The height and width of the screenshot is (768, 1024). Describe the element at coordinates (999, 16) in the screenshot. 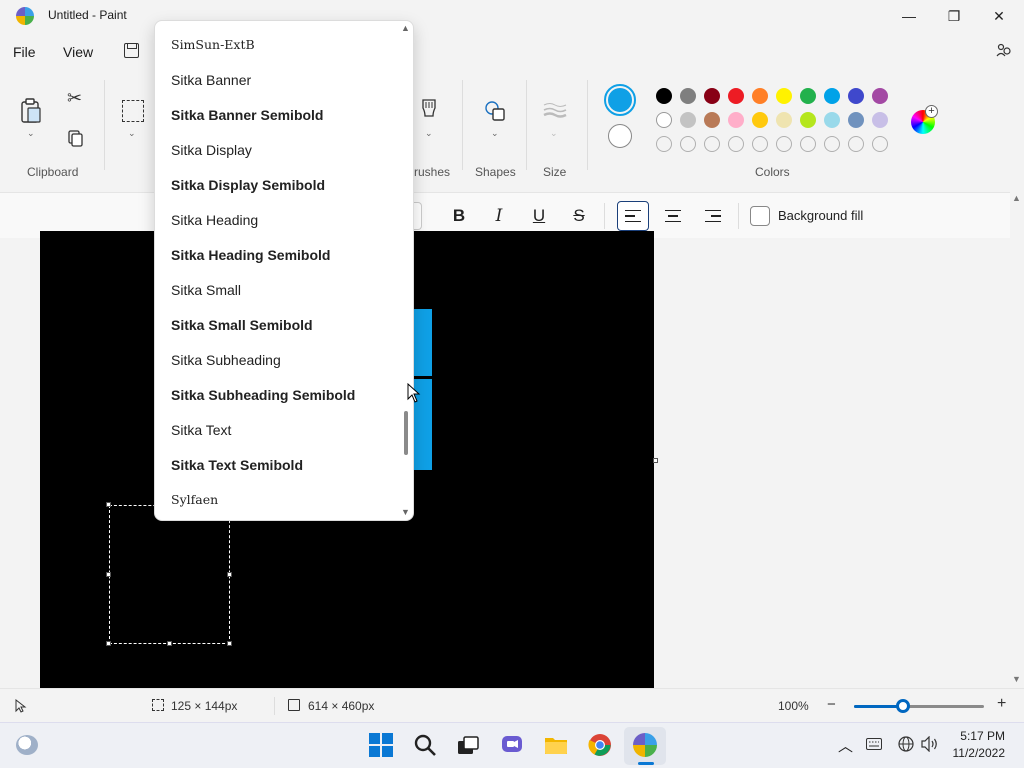

I see `close-button: ✕` at that location.